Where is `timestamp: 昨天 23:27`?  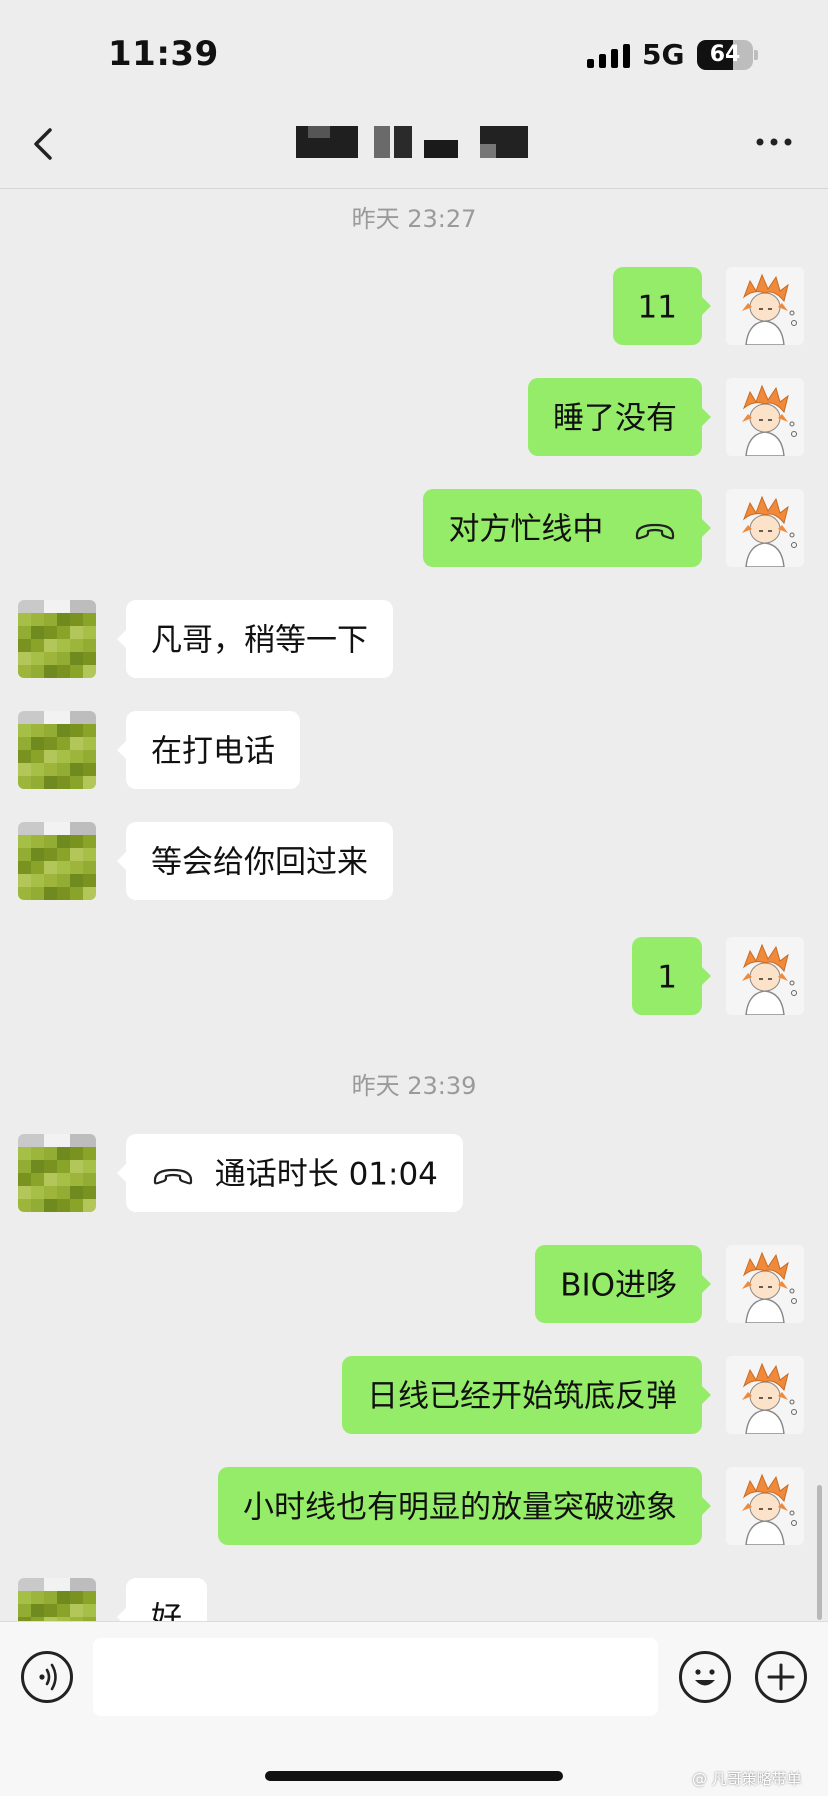 timestamp: 昨天 23:27 is located at coordinates (414, 219).